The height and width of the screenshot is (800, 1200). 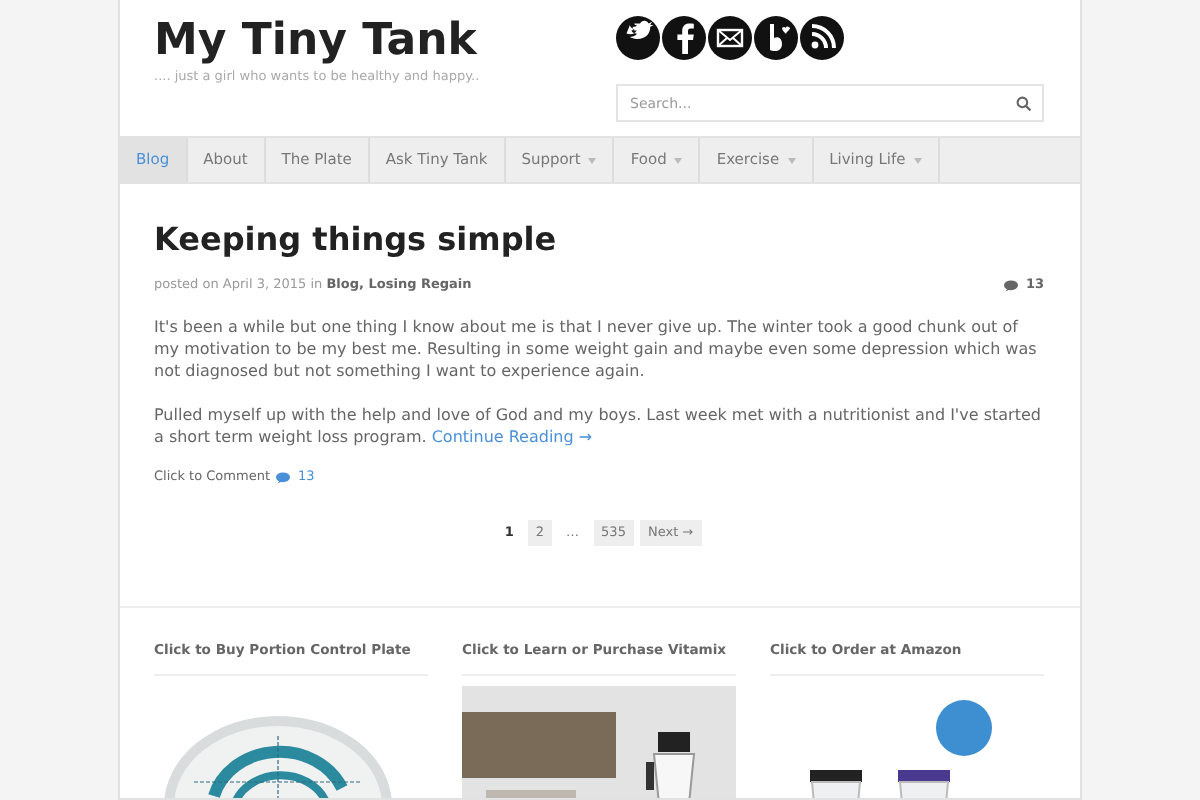 What do you see at coordinates (512, 436) in the screenshot?
I see `continue-reading-link: Continue Reading →` at bounding box center [512, 436].